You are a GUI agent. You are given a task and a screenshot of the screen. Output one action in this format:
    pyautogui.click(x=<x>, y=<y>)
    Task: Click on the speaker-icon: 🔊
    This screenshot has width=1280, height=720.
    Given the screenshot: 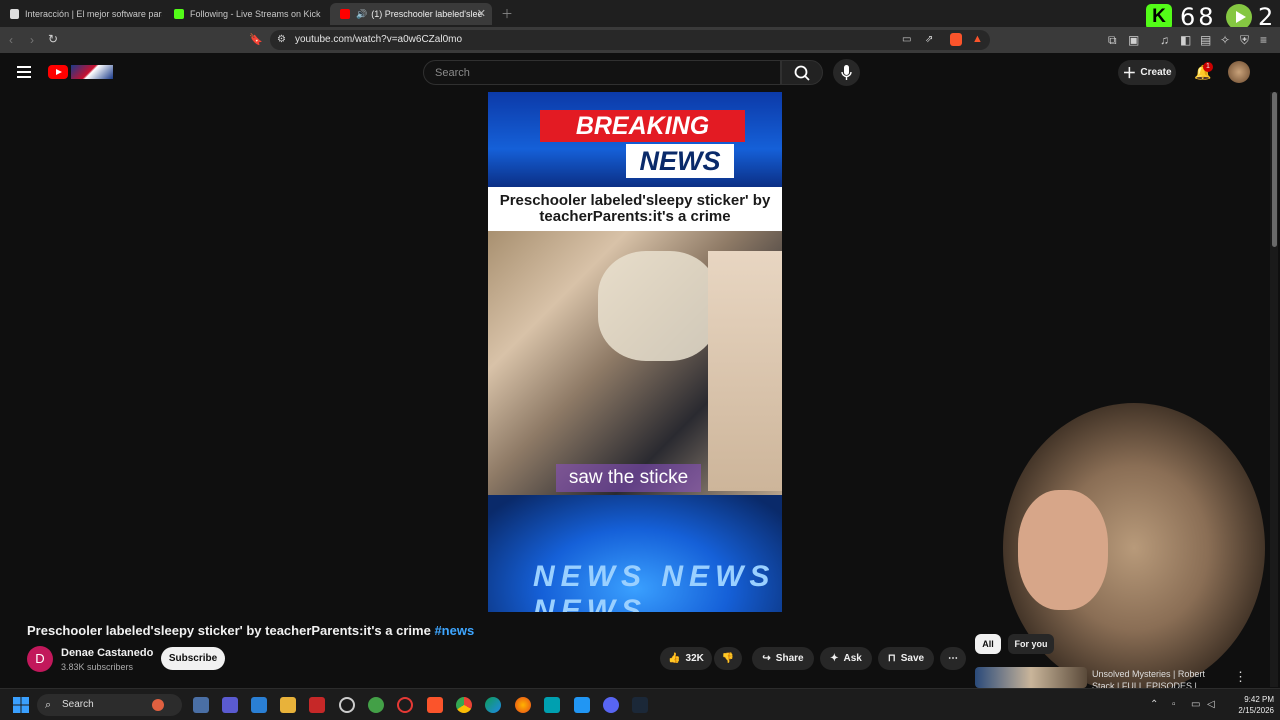 What is the action you would take?
    pyautogui.click(x=362, y=13)
    